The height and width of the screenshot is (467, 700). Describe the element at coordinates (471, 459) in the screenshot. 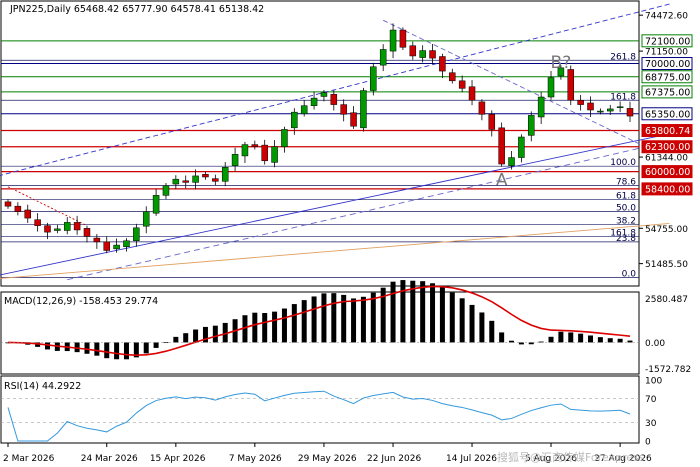

I see `time-tick-label: 14 Jul 2026` at that location.